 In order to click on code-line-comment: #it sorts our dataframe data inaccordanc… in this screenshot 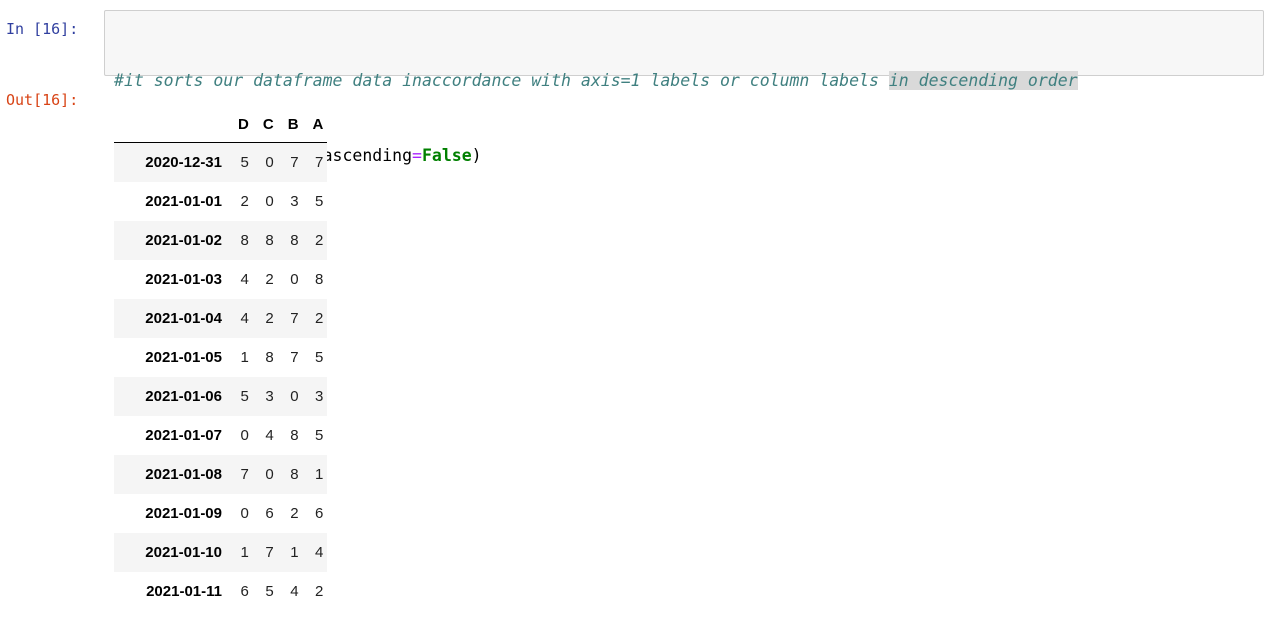, I will do `click(688, 80)`.